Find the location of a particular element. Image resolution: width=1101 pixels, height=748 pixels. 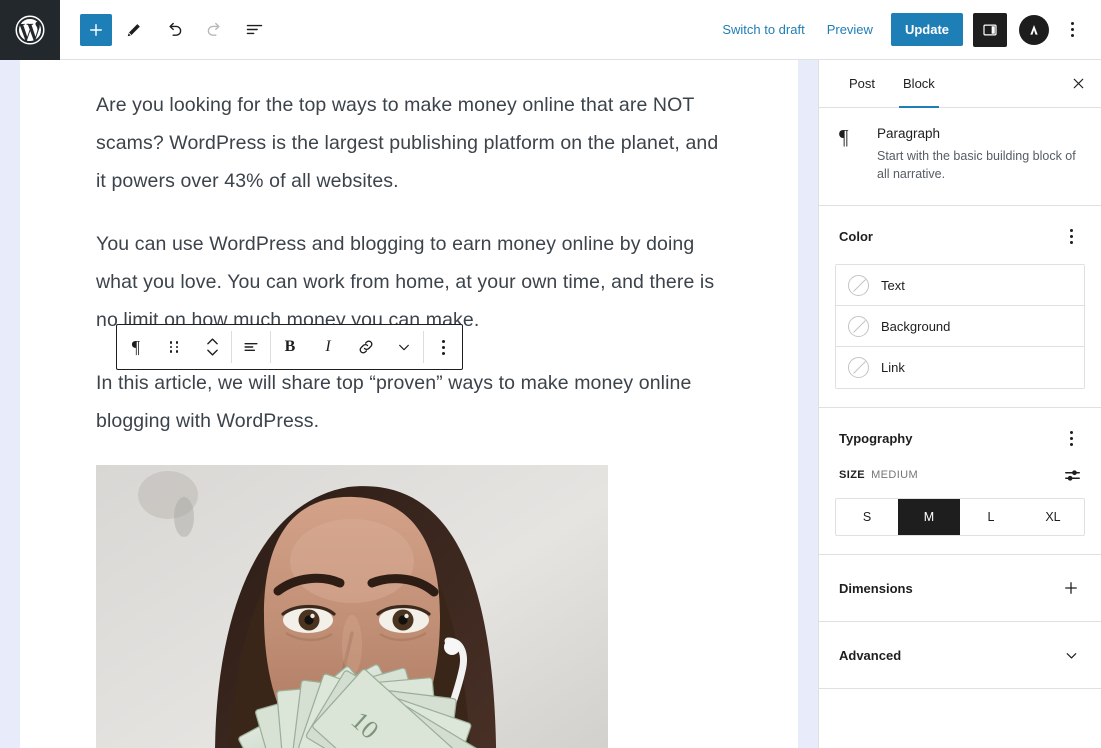

color-panel-header: Color is located at coordinates (960, 235).